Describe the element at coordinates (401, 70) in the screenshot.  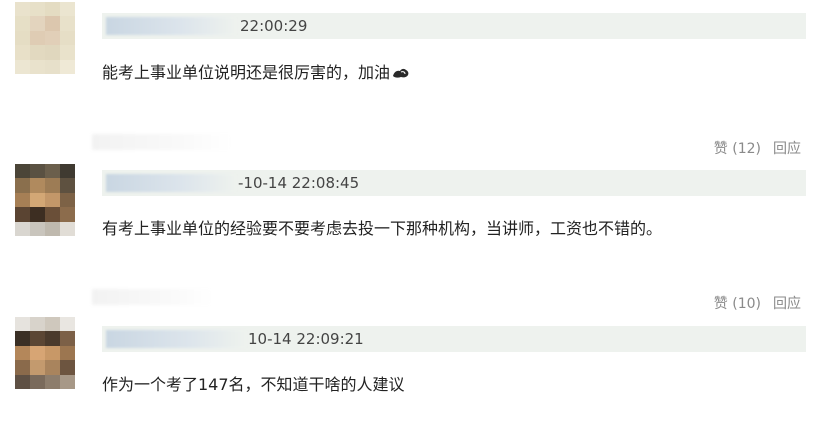
I see `flexed-biceps-icon` at that location.